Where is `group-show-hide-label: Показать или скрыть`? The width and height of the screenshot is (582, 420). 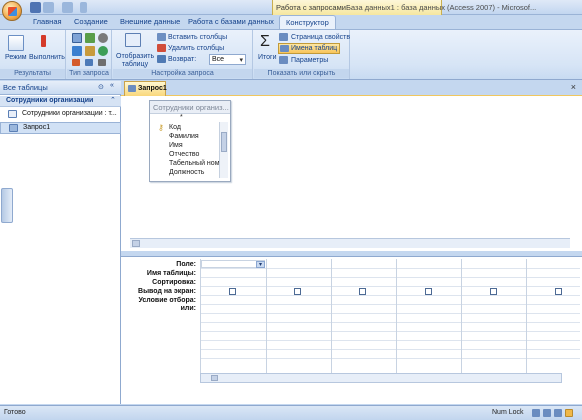
group-show-hide-label: Показать или скрыть is located at coordinates (301, 73).